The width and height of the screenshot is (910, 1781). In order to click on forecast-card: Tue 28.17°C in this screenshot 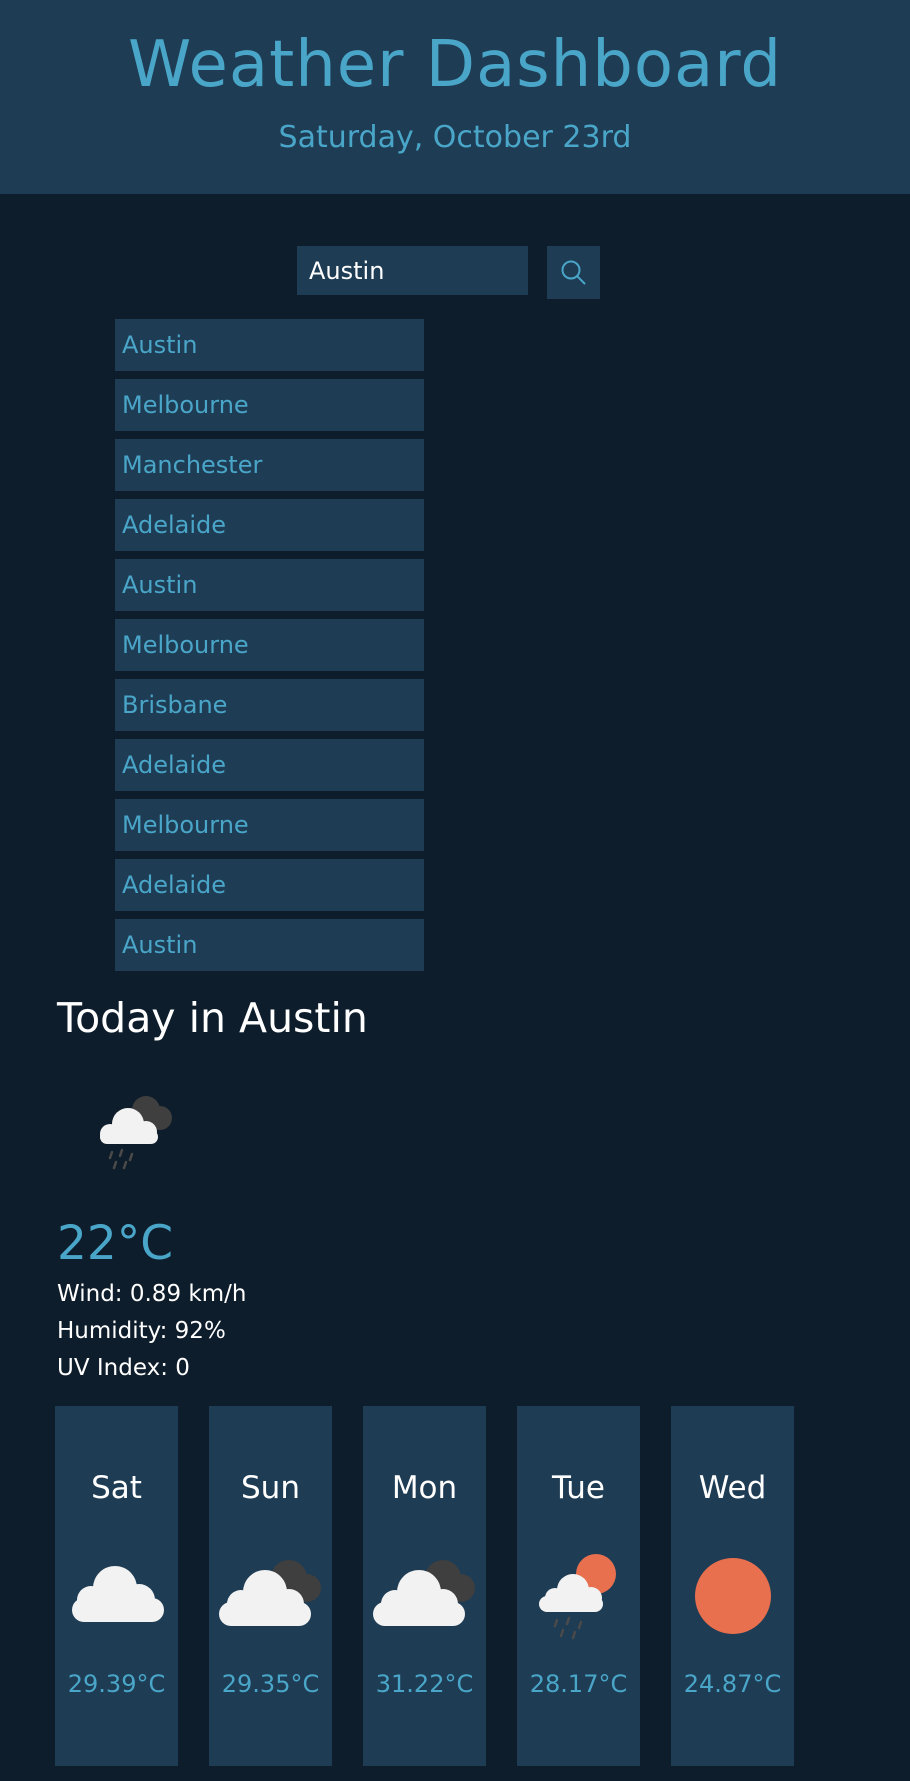, I will do `click(578, 1586)`.